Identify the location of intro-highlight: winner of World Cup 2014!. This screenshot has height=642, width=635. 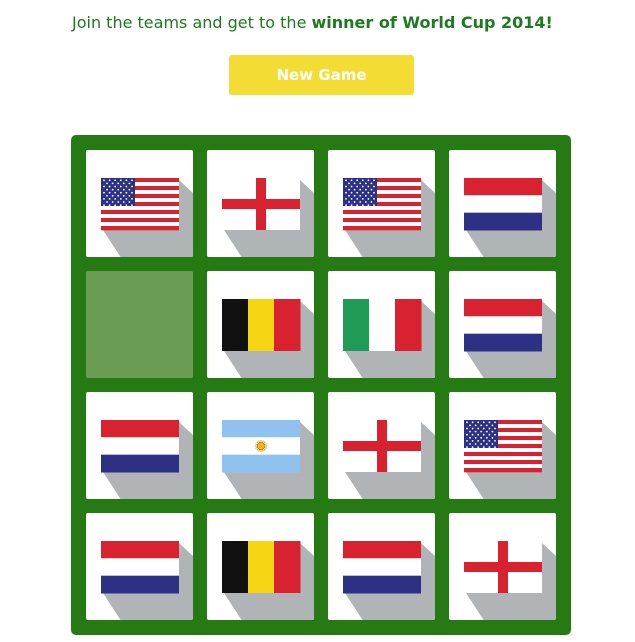
(432, 22).